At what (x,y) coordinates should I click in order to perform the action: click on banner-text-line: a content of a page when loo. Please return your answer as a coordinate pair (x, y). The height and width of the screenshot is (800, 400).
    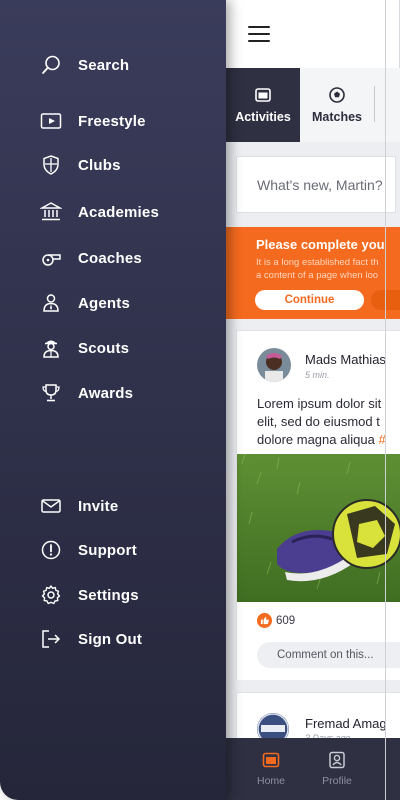
    Looking at the image, I should click on (317, 275).